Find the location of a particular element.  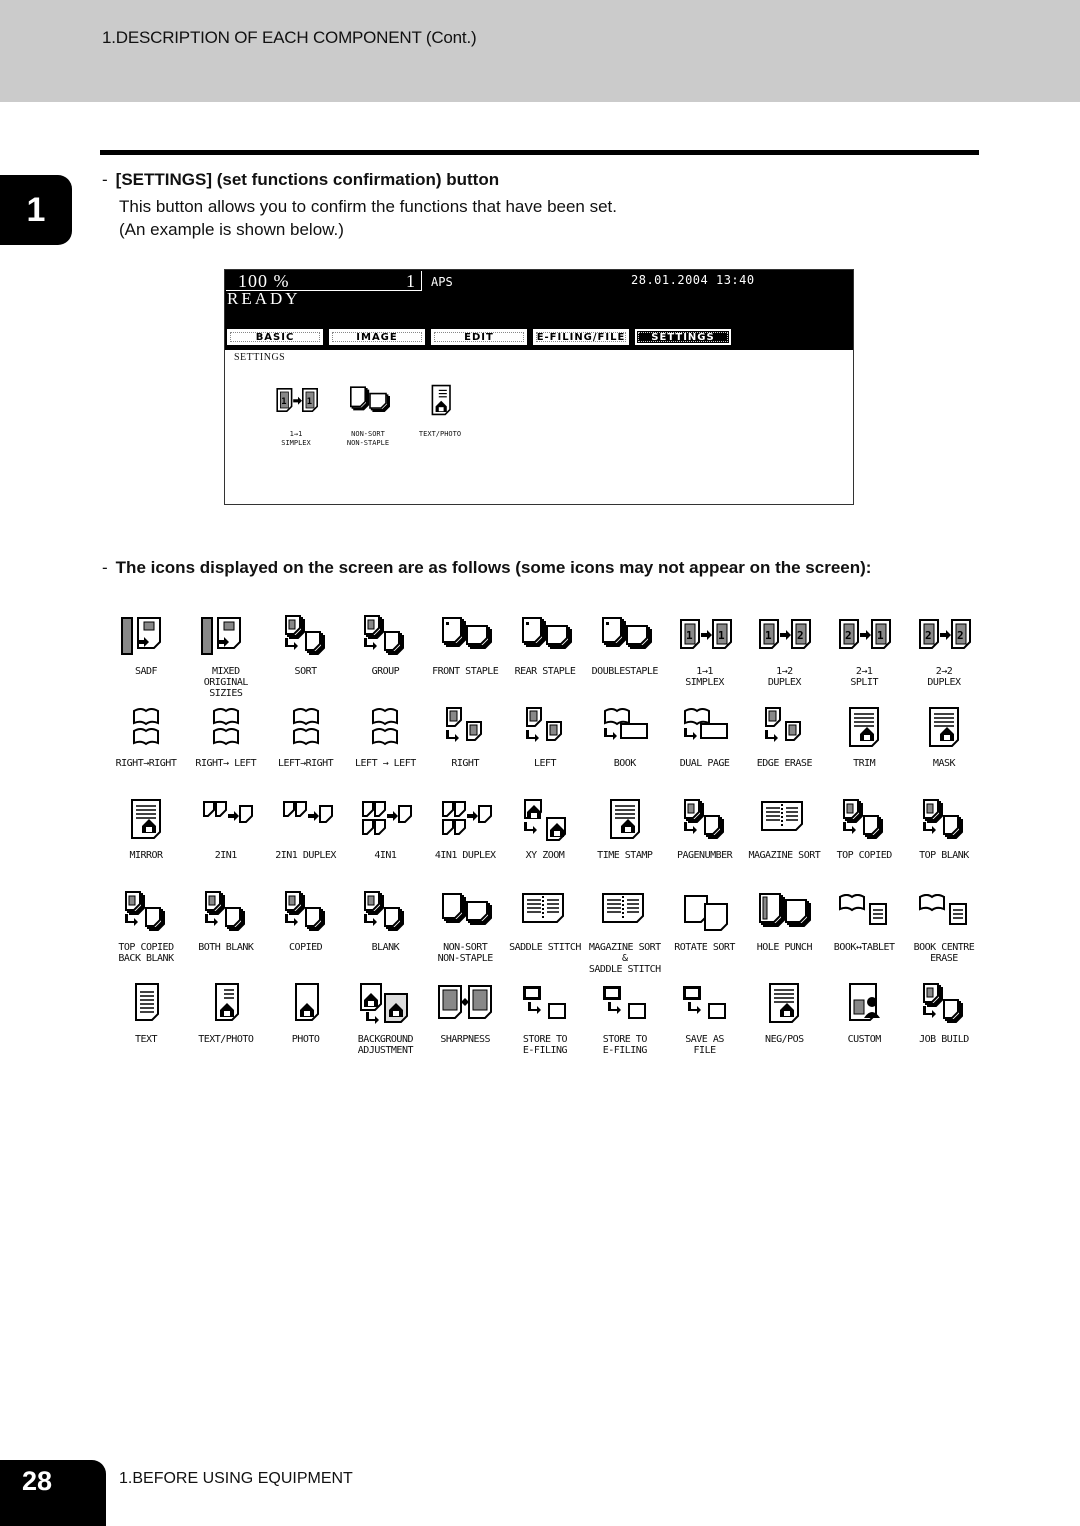

icon-legend-item: LEFT→RIGHT is located at coordinates (306, 736).